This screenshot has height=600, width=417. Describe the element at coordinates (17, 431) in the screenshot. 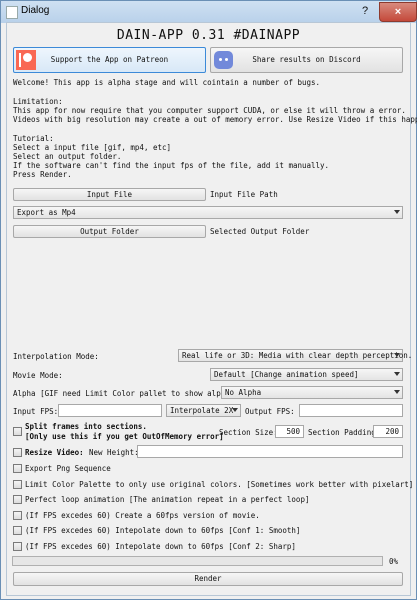

I see `split-frames-checkbox` at that location.